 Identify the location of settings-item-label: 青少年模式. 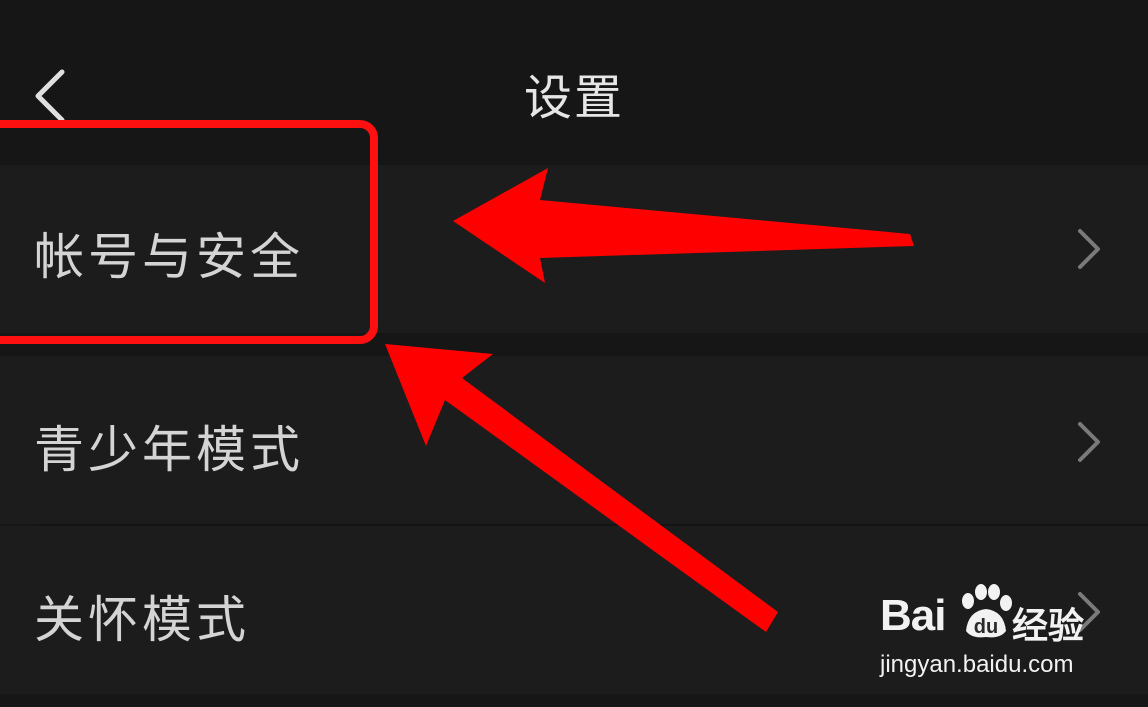
(169, 450).